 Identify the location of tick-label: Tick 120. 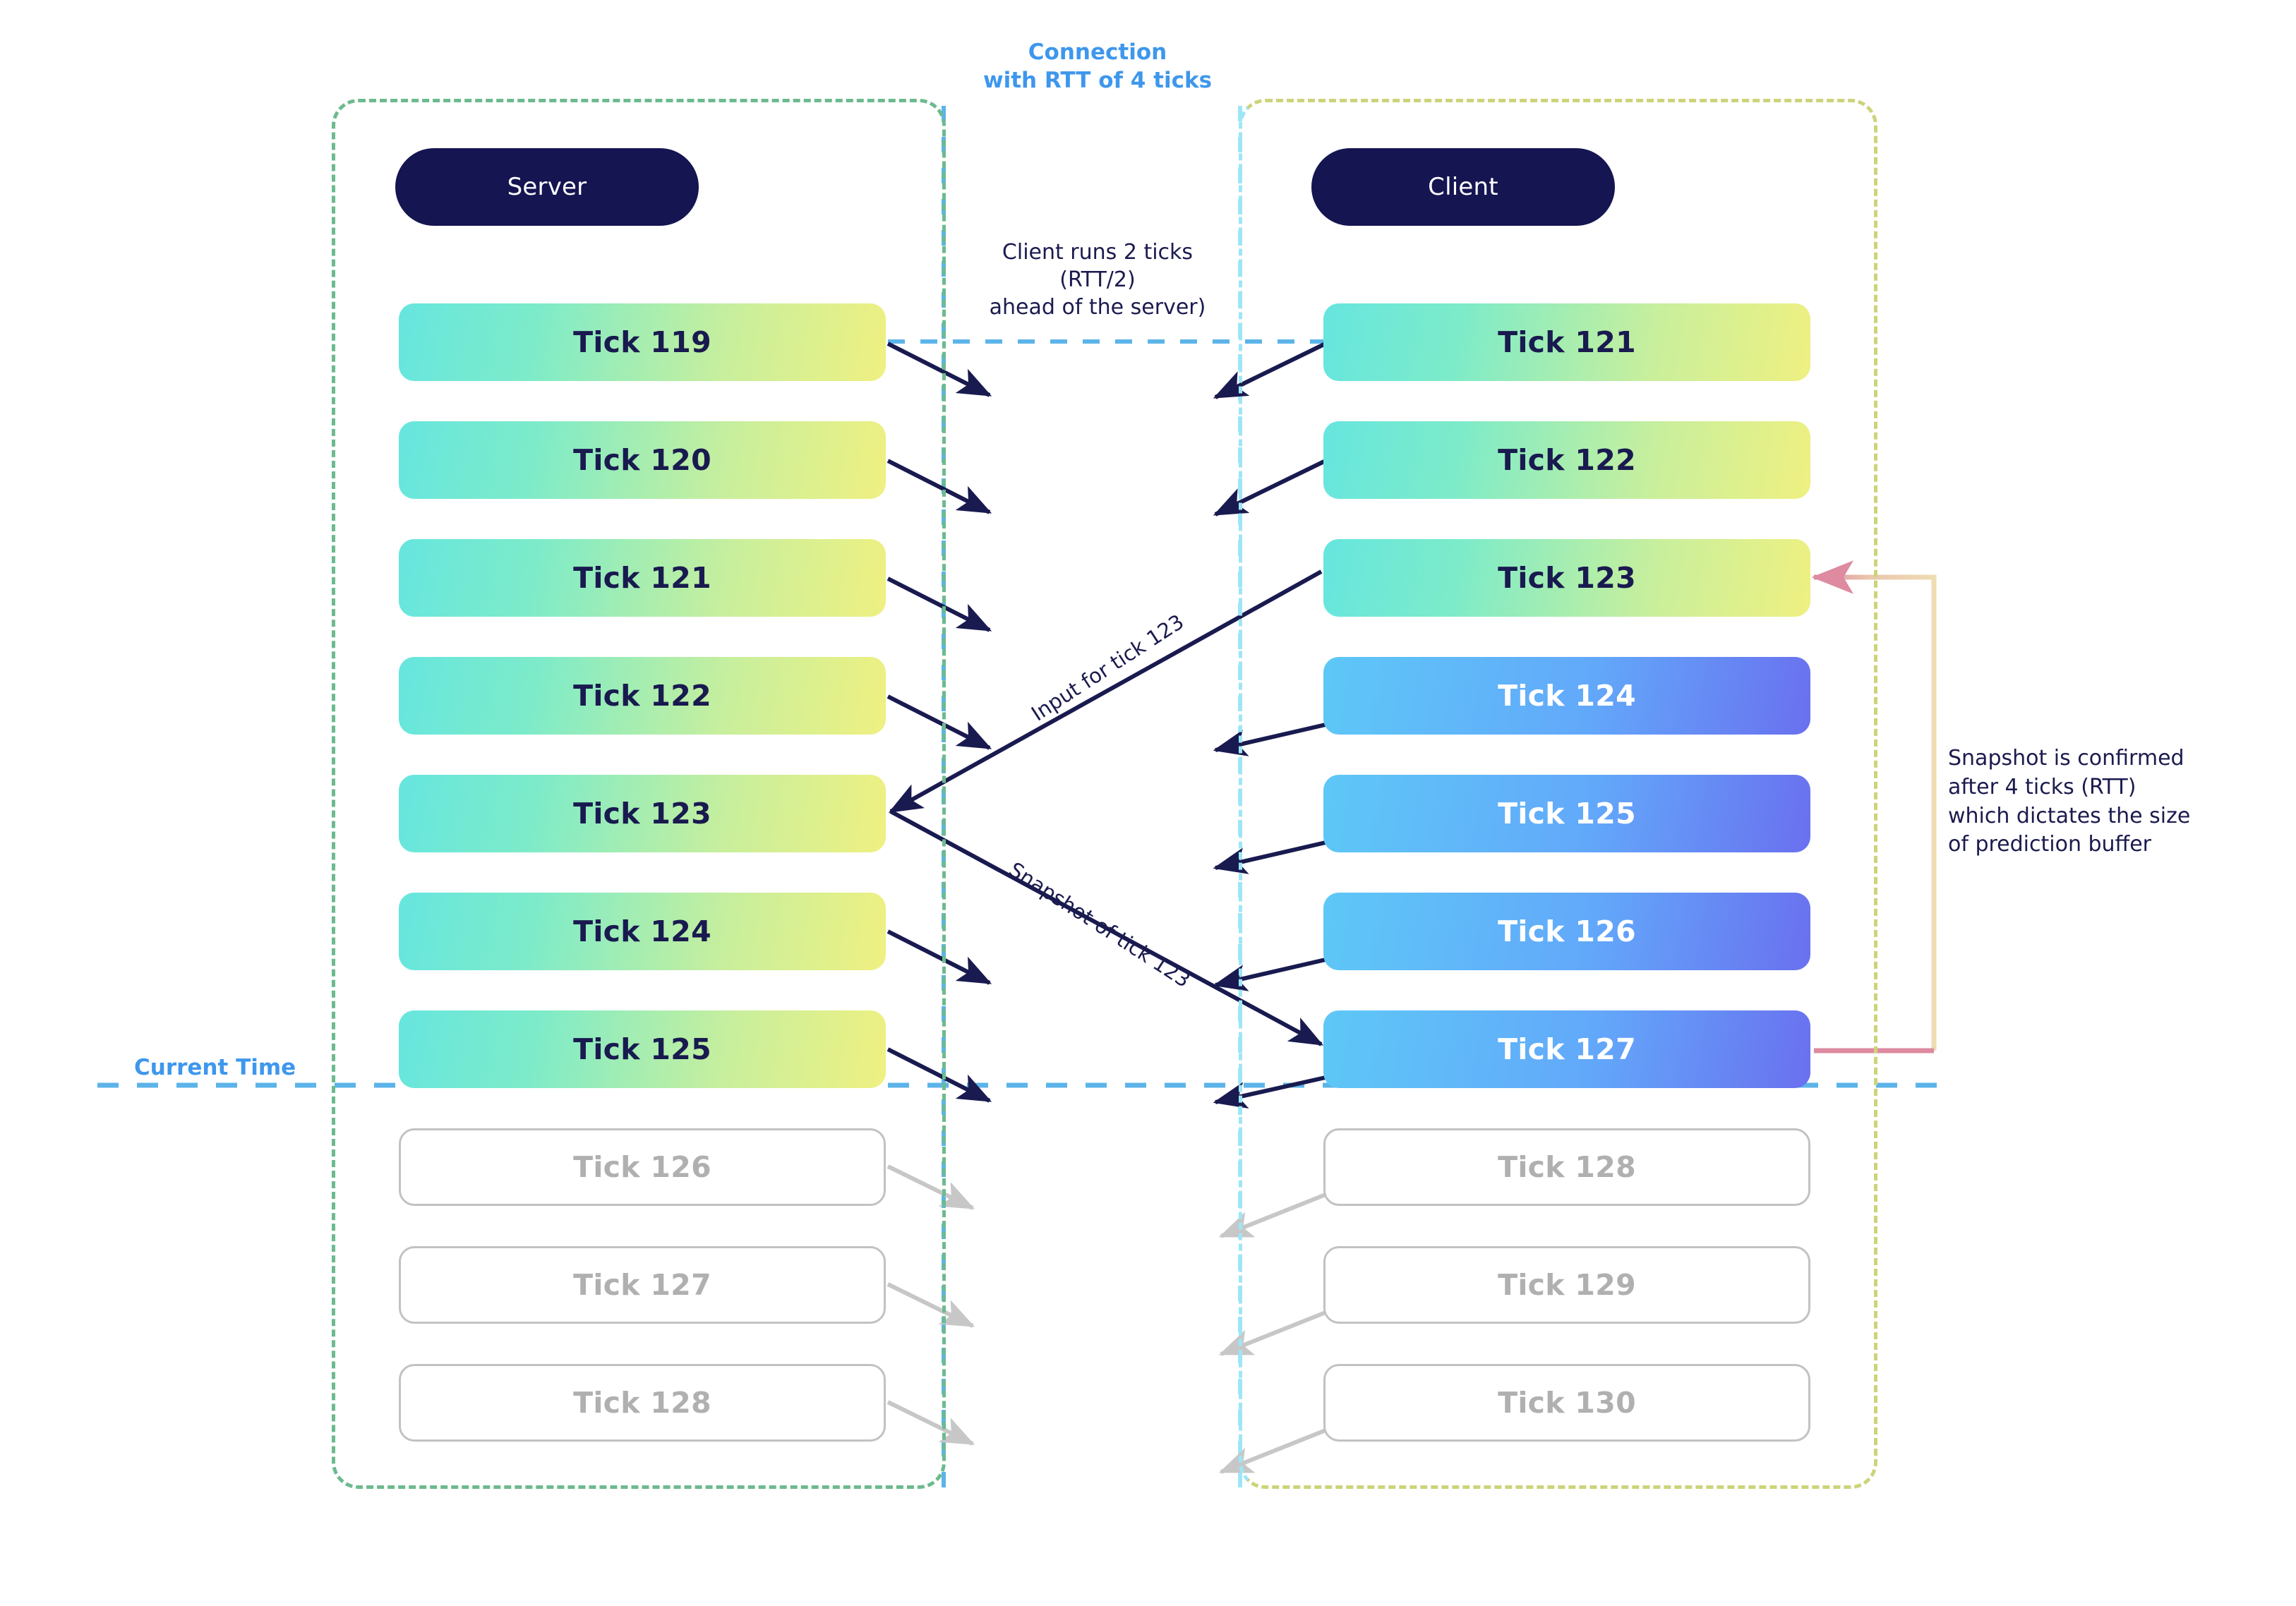
(642, 460).